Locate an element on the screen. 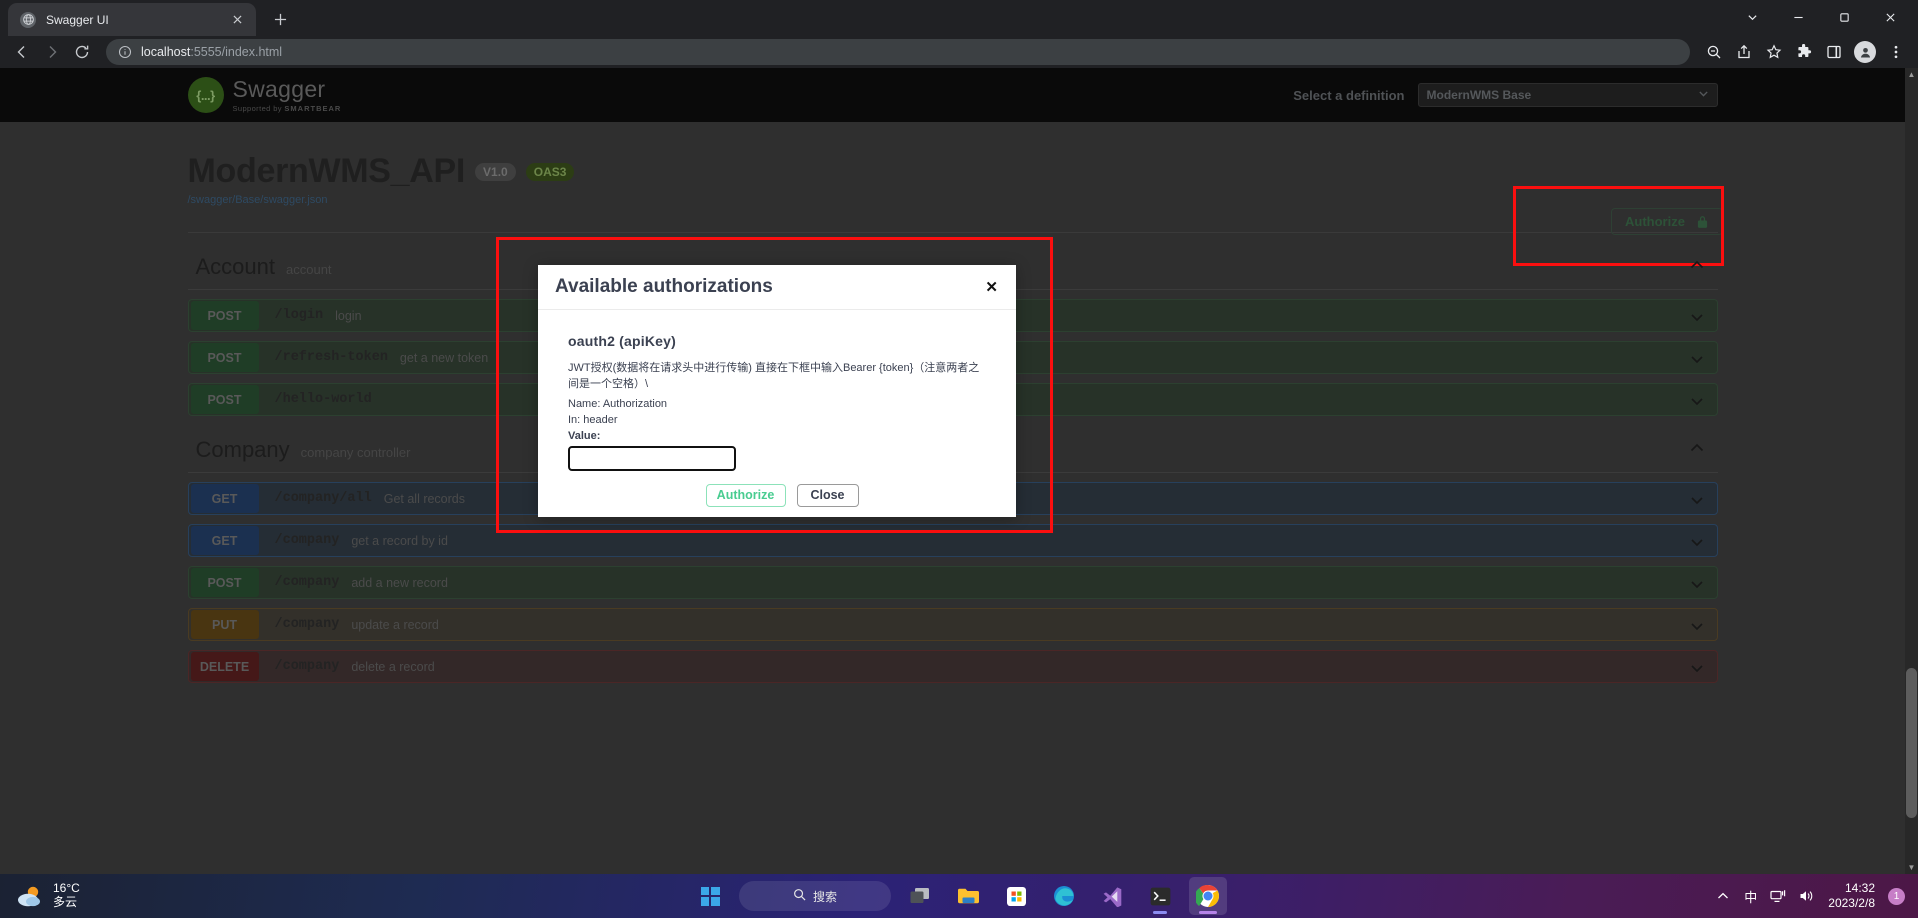  operation-row: GET/company get a record by id is located at coordinates (952, 540).